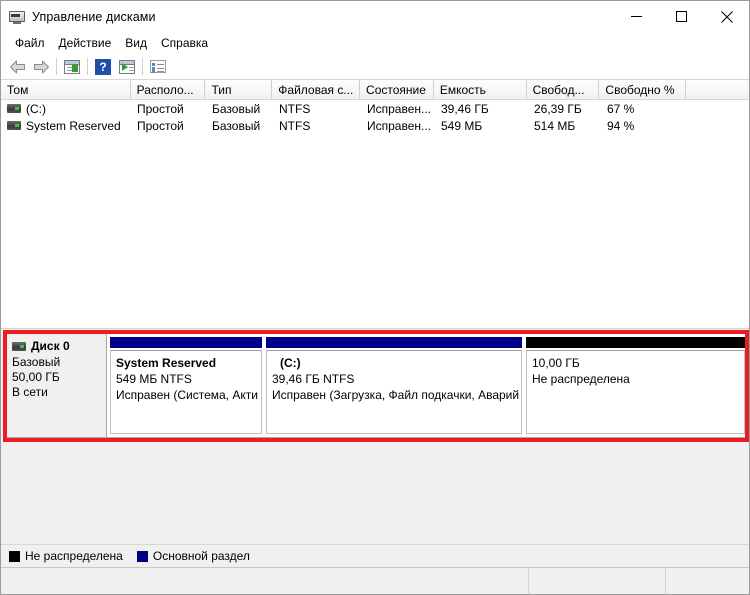 Image resolution: width=750 pixels, height=595 pixels. I want to click on title-bar: Управление дисками, so click(375, 16).